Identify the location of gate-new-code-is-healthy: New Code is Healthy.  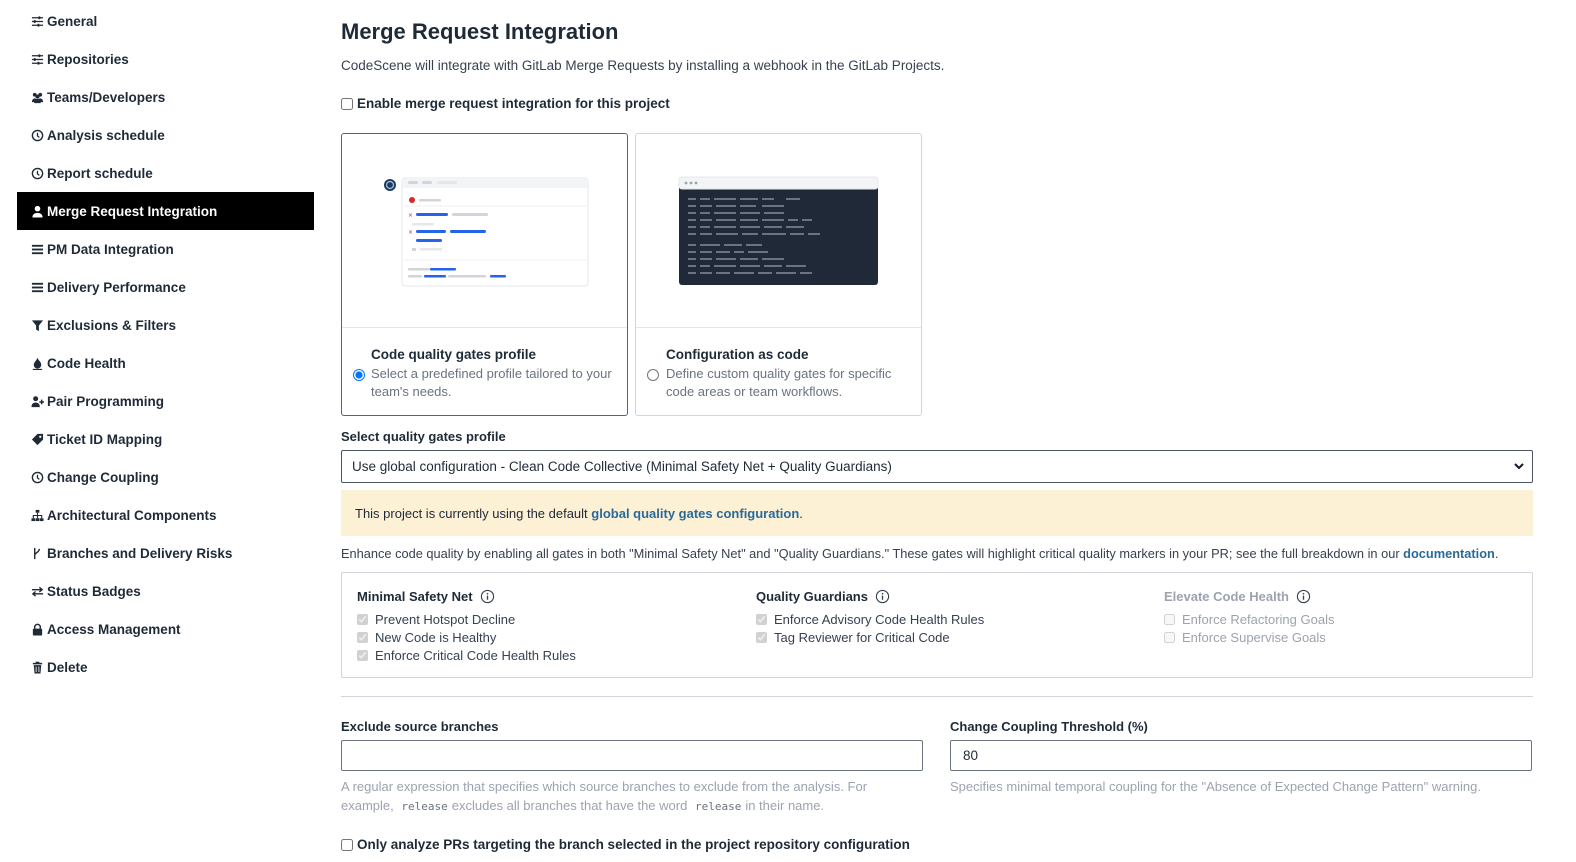
(466, 637).